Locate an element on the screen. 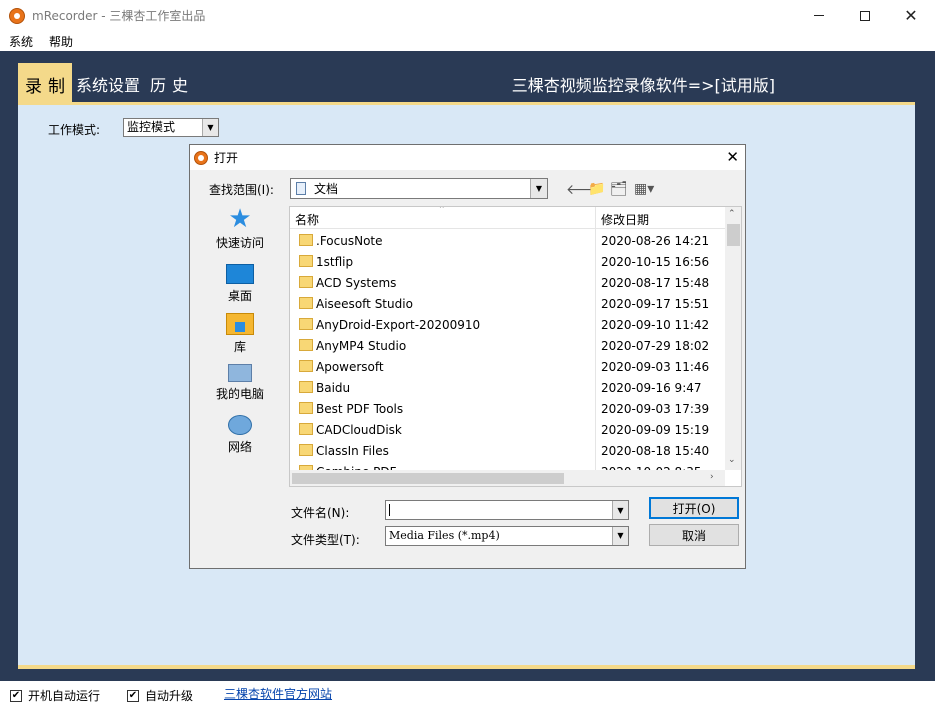 The width and height of the screenshot is (935, 708). places-bar: ★ 快速访问 桌面 库 我的电脑 网络 is located at coordinates (240, 340).